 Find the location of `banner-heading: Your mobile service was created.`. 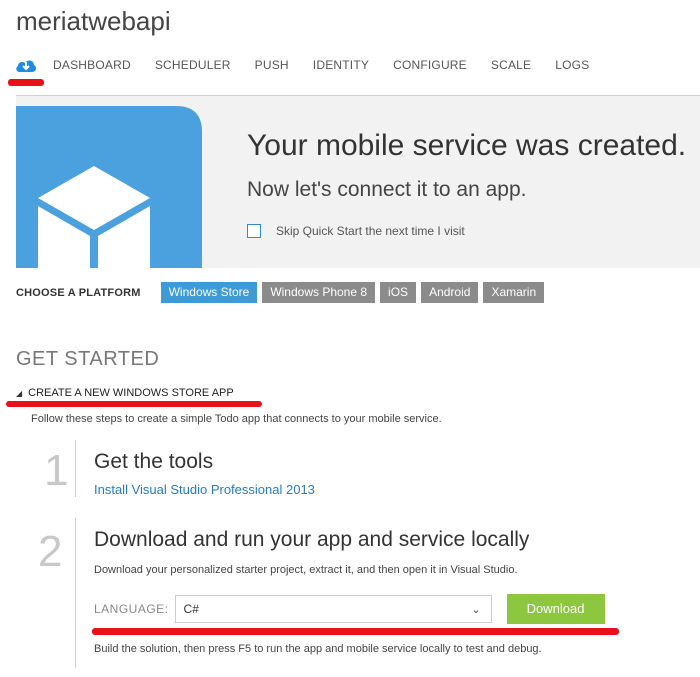

banner-heading: Your mobile service was created. is located at coordinates (467, 145).